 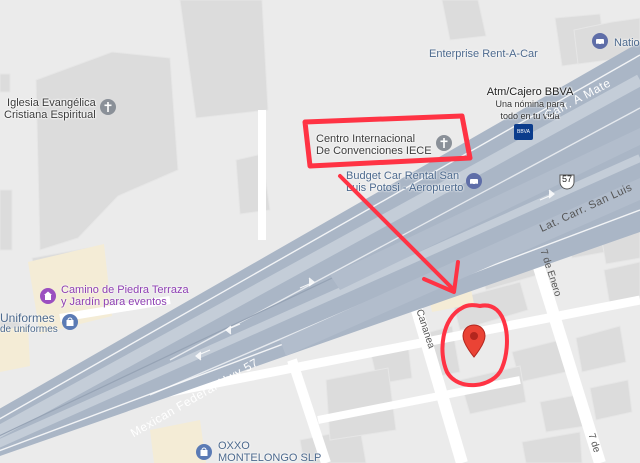 I want to click on centro-line-2: De Convenciones IECE, so click(x=374, y=151).